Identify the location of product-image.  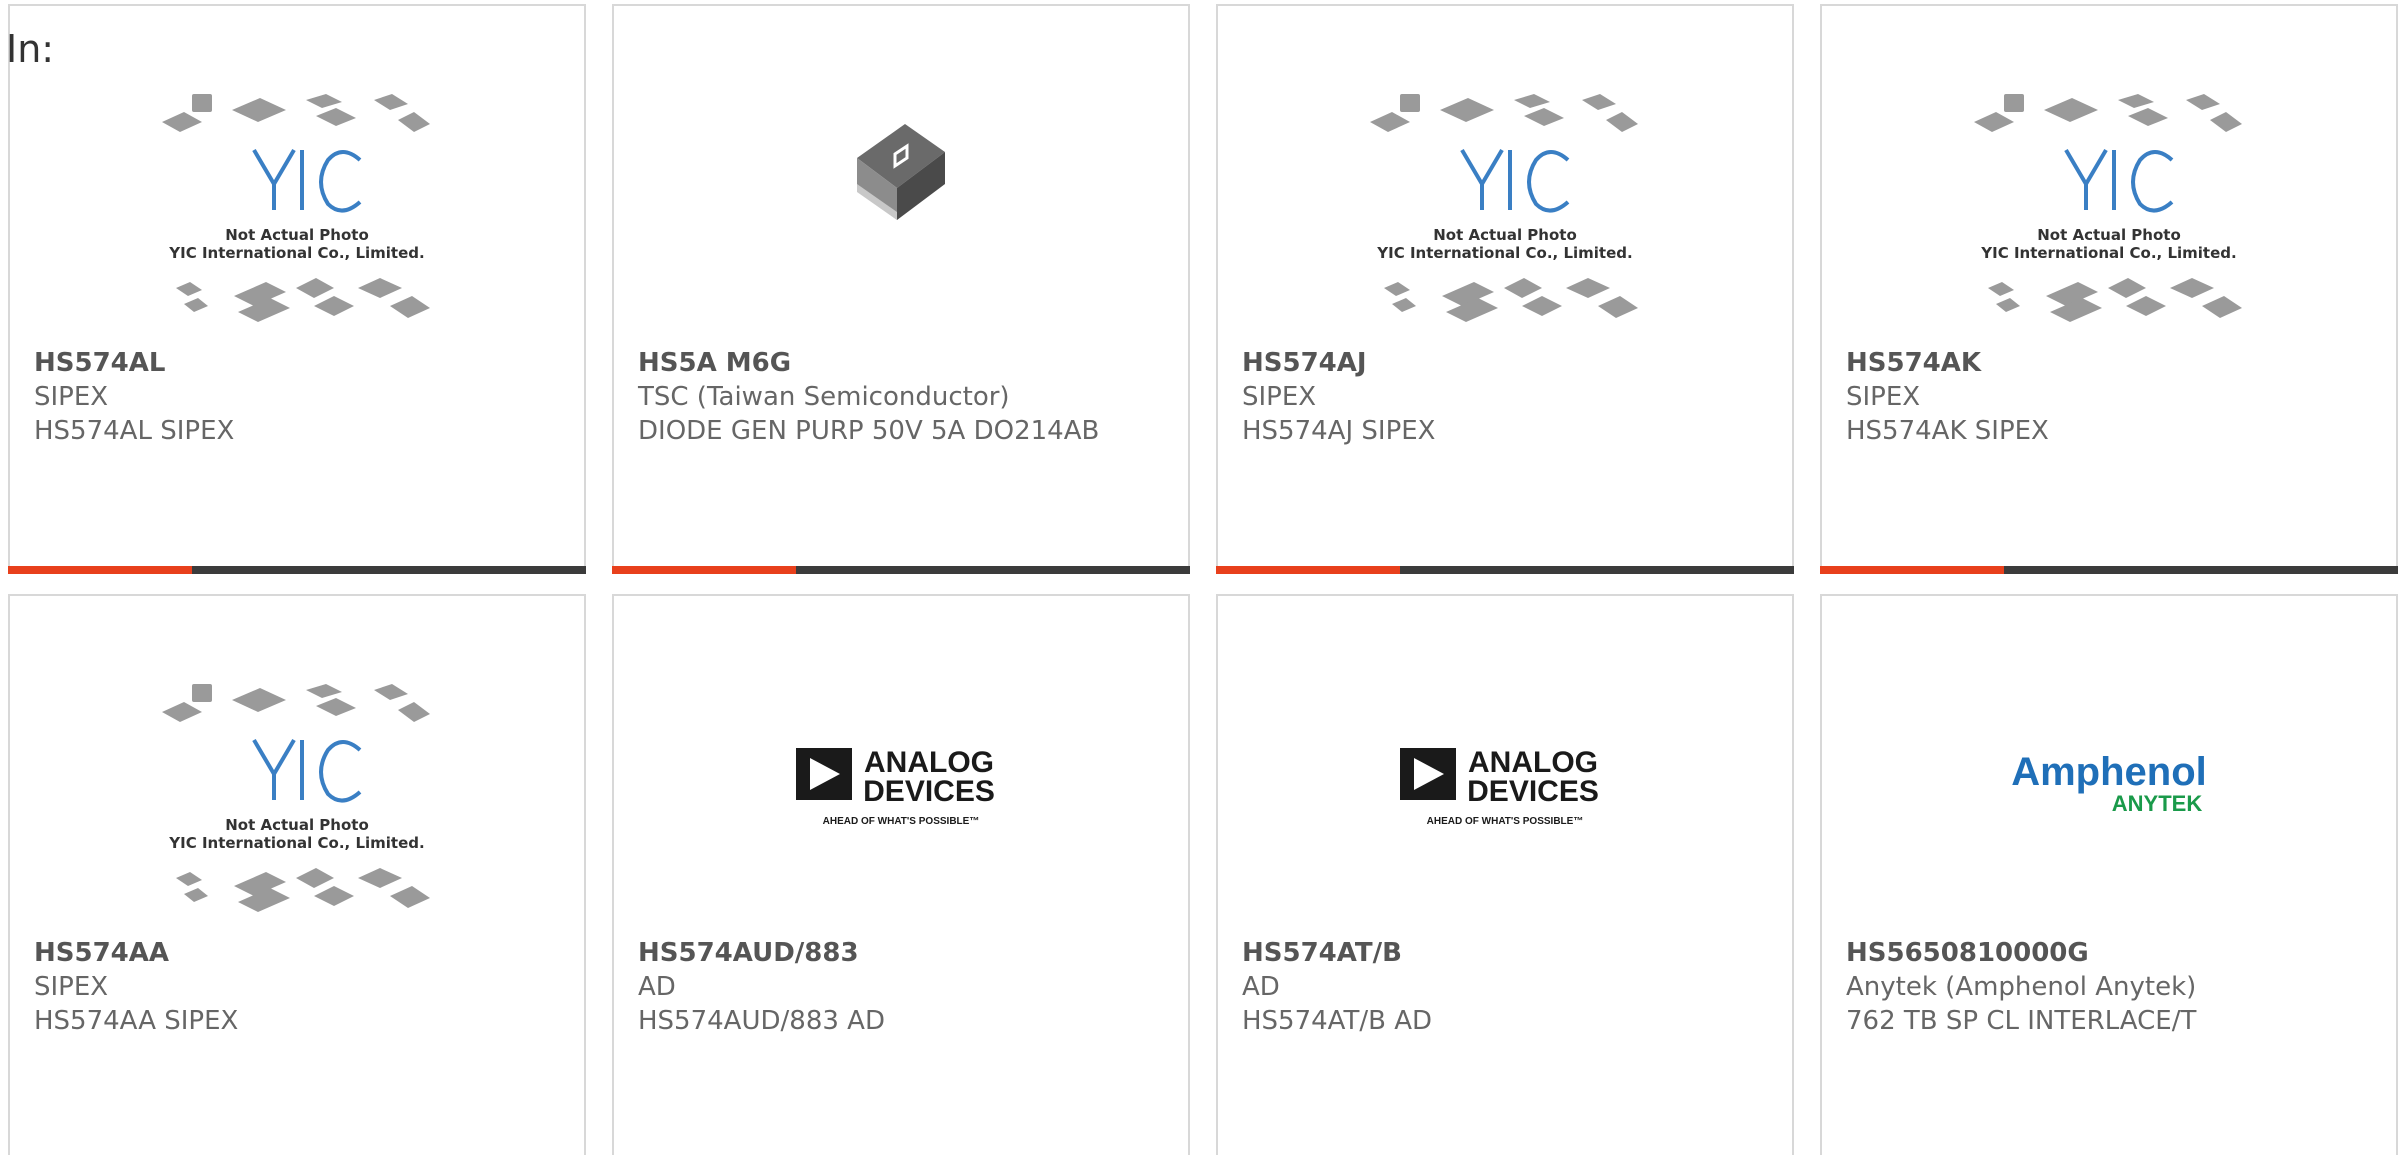
(901, 168).